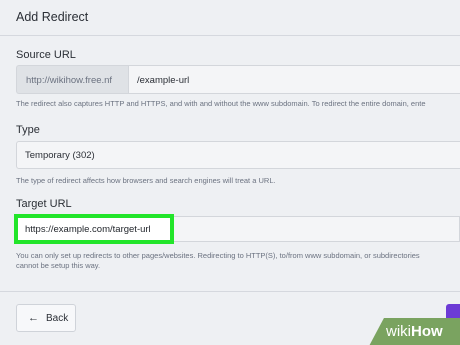 The image size is (460, 345). I want to click on dialog-header: Add Redirect, so click(230, 18).